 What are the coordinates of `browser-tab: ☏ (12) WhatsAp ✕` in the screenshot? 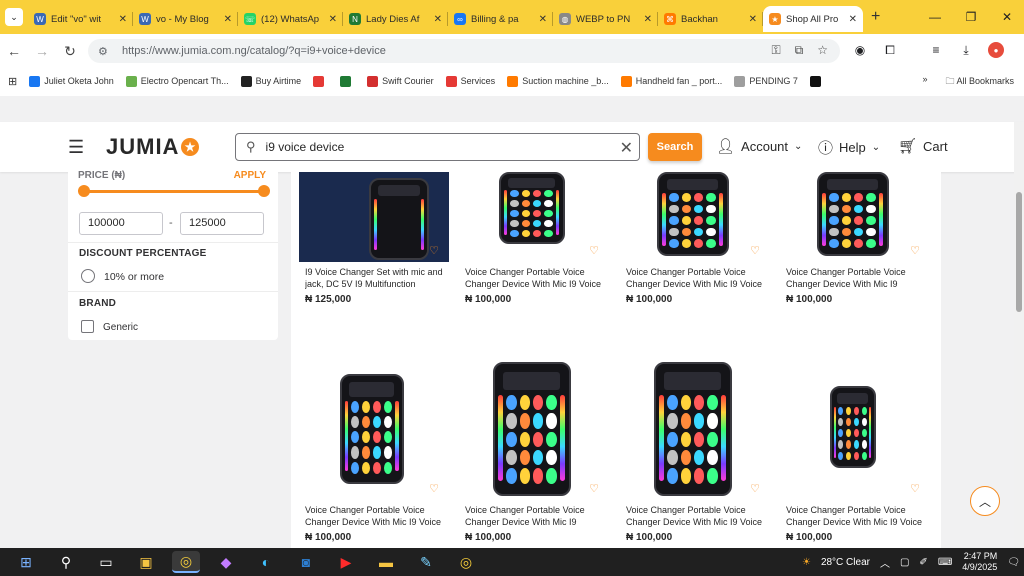 It's located at (290, 19).